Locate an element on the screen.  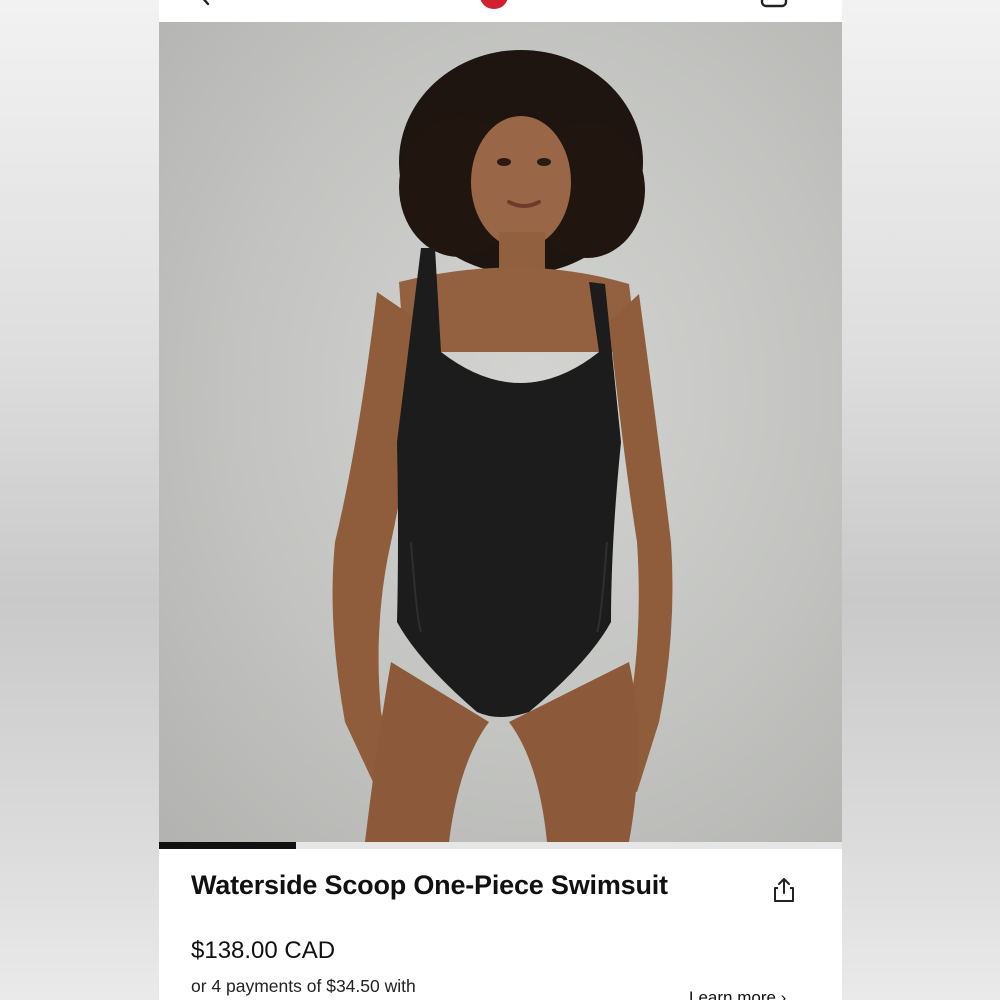
top-bar is located at coordinates (500, 11).